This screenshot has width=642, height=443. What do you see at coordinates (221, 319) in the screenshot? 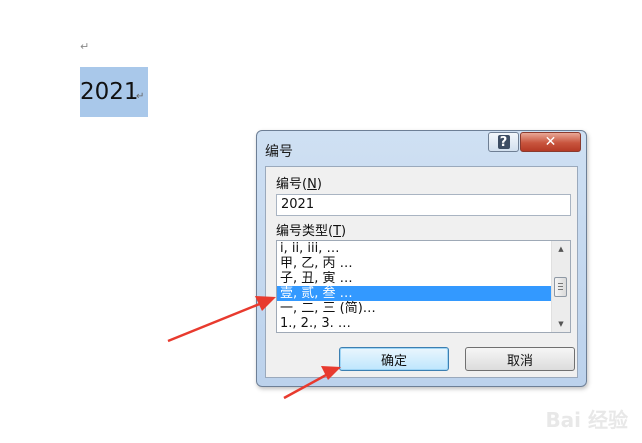
I see `arrow-to-list-item-icon` at bounding box center [221, 319].